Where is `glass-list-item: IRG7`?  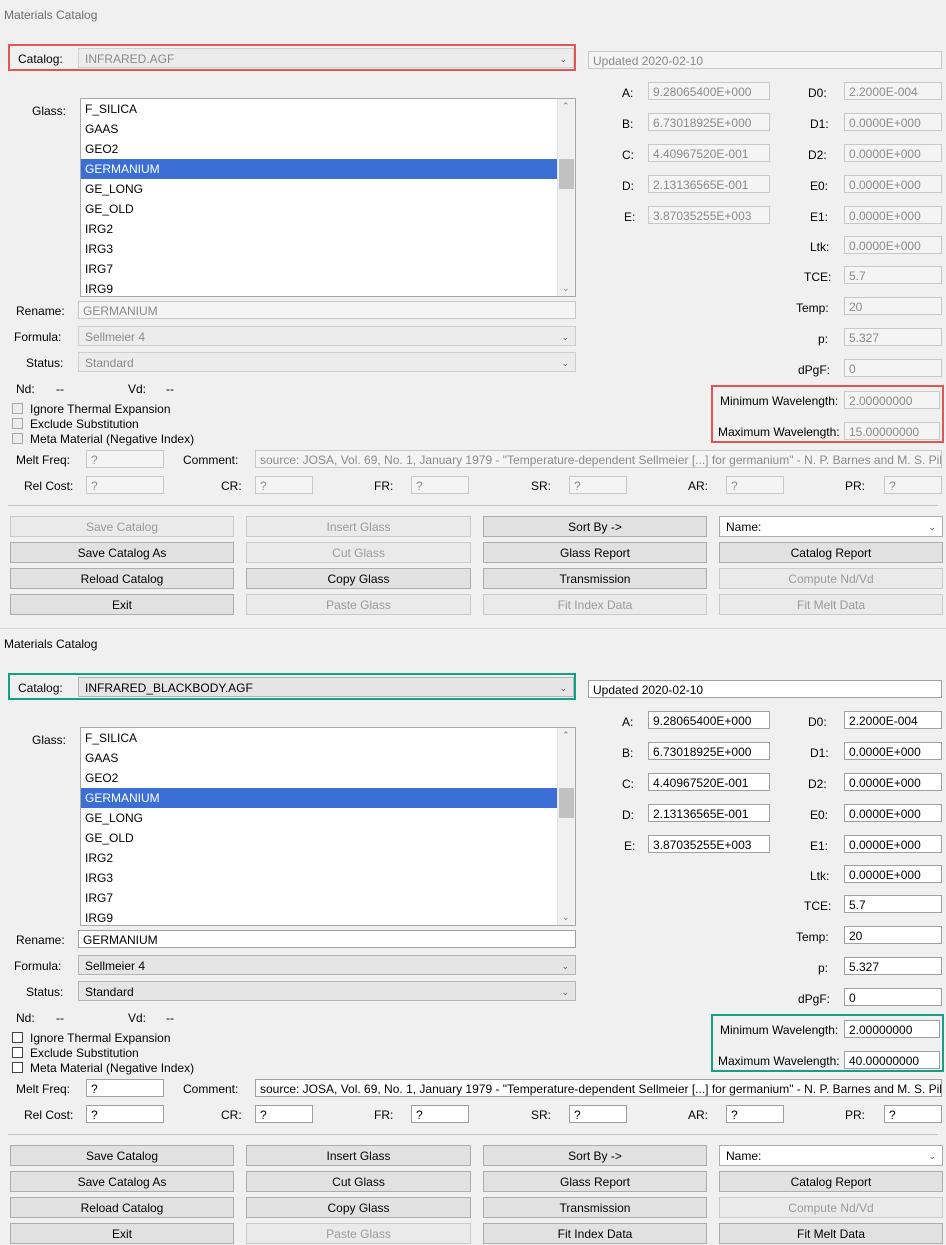 glass-list-item: IRG7 is located at coordinates (328, 269).